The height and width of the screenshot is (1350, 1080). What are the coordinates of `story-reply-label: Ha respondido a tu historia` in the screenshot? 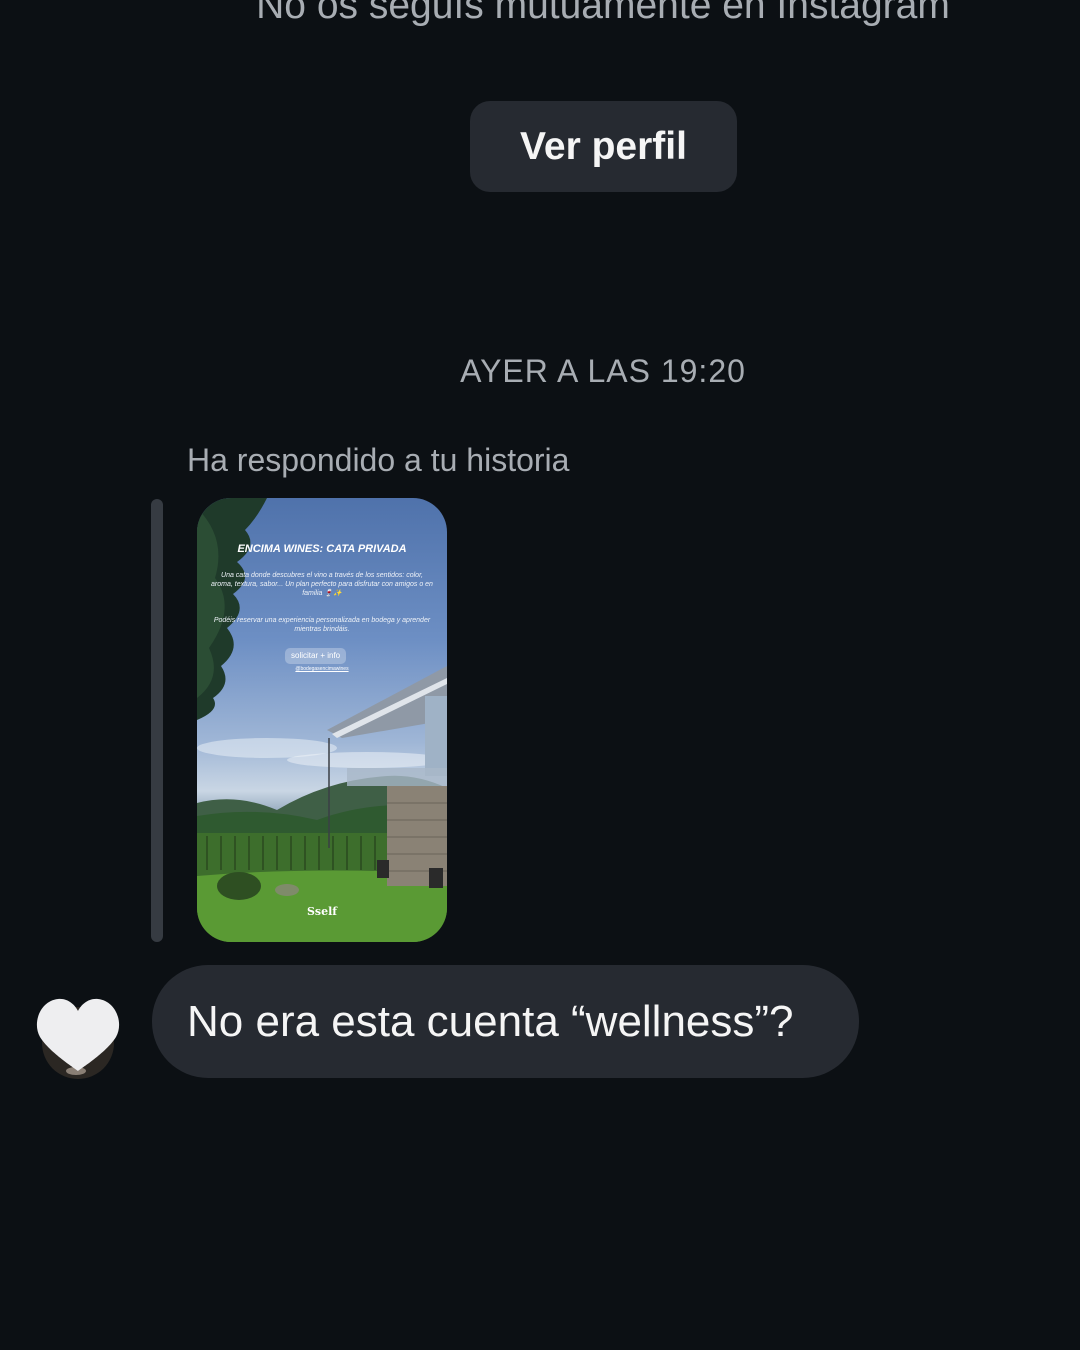 It's located at (378, 460).